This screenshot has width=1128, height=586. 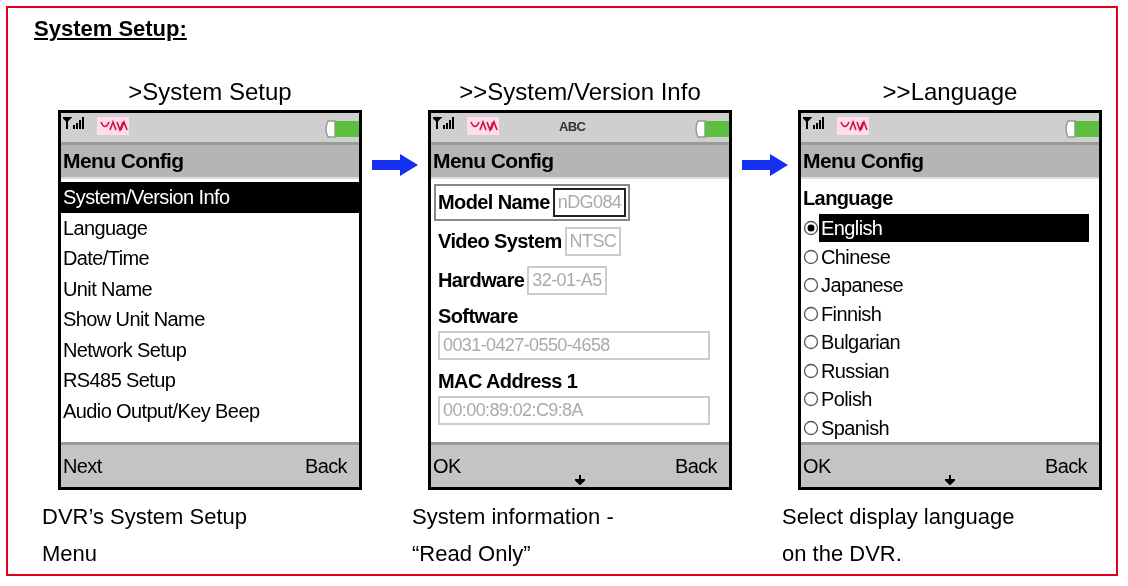 What do you see at coordinates (210, 288) in the screenshot?
I see `menu-item: Unit Name` at bounding box center [210, 288].